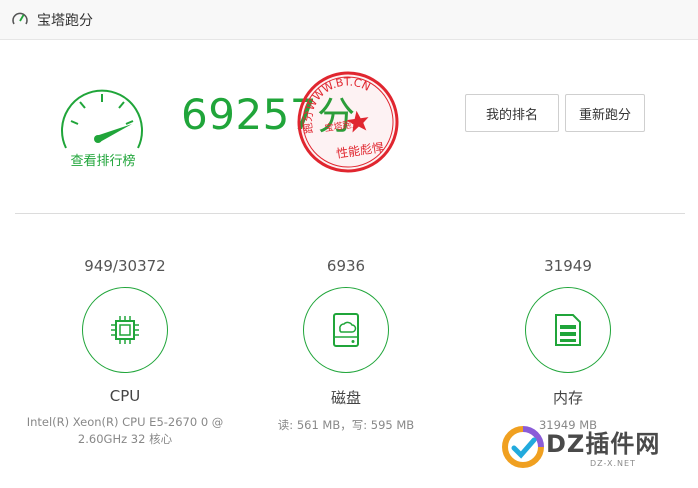 The height and width of the screenshot is (488, 698). Describe the element at coordinates (345, 398) in the screenshot. I see `disk-label: 磁盘` at that location.